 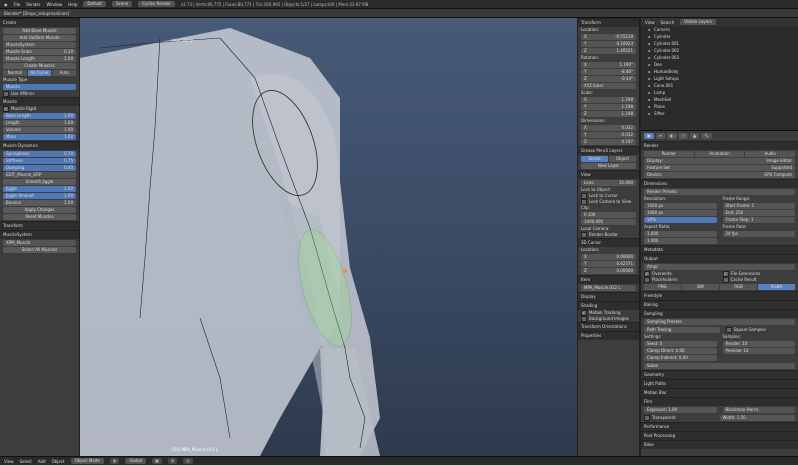 What do you see at coordinates (680, 241) in the screenshot?
I see `aspect-y-field: 1.000` at bounding box center [680, 241].